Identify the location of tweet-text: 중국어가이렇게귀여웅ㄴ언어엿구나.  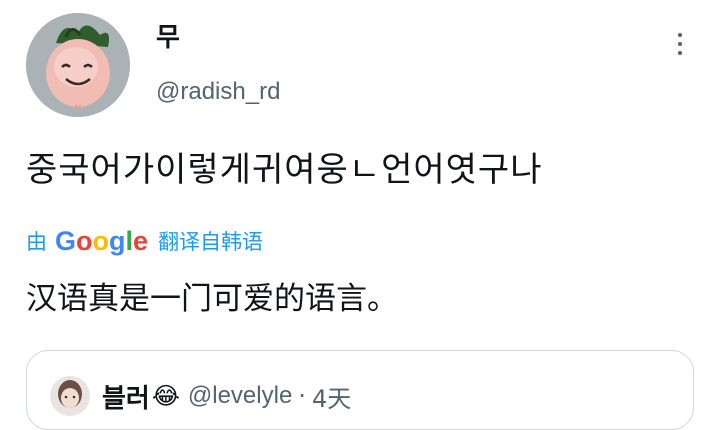
(284, 170).